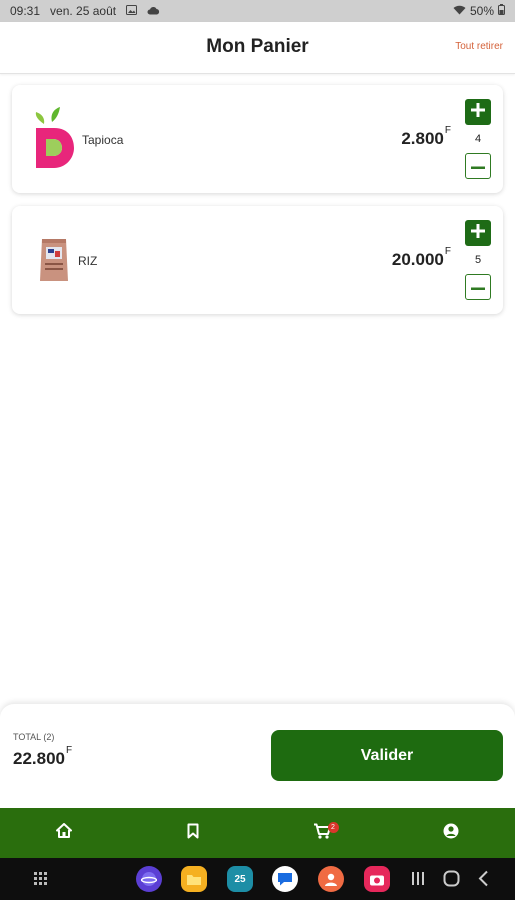 The height and width of the screenshot is (900, 515). Describe the element at coordinates (483, 881) in the screenshot. I see `back-nav-icon` at that location.